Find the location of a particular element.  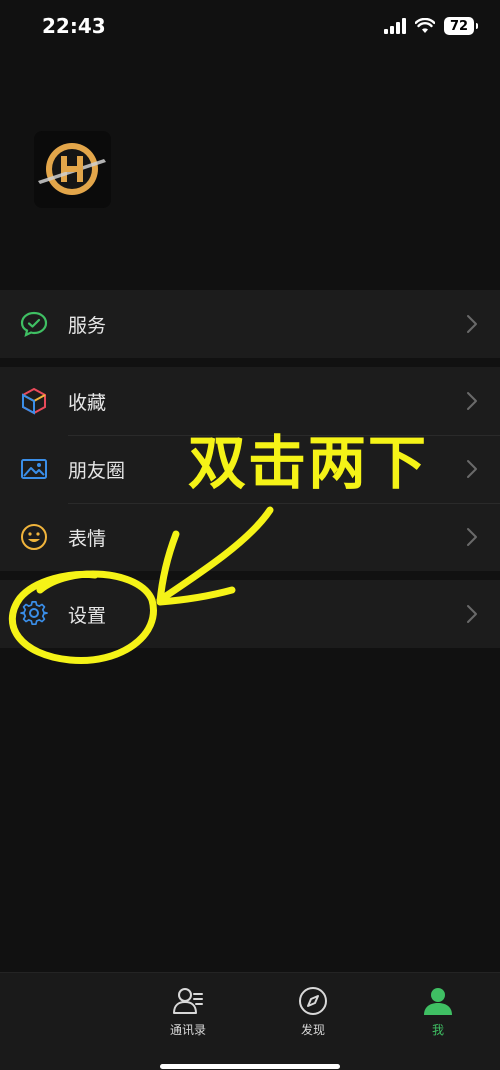

stickers-label: 表情 is located at coordinates (87, 538).